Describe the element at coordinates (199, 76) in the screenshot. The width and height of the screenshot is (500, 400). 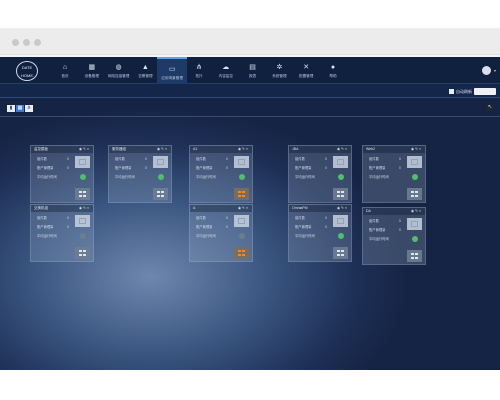
I see `nav-item-label: 拓扑` at that location.